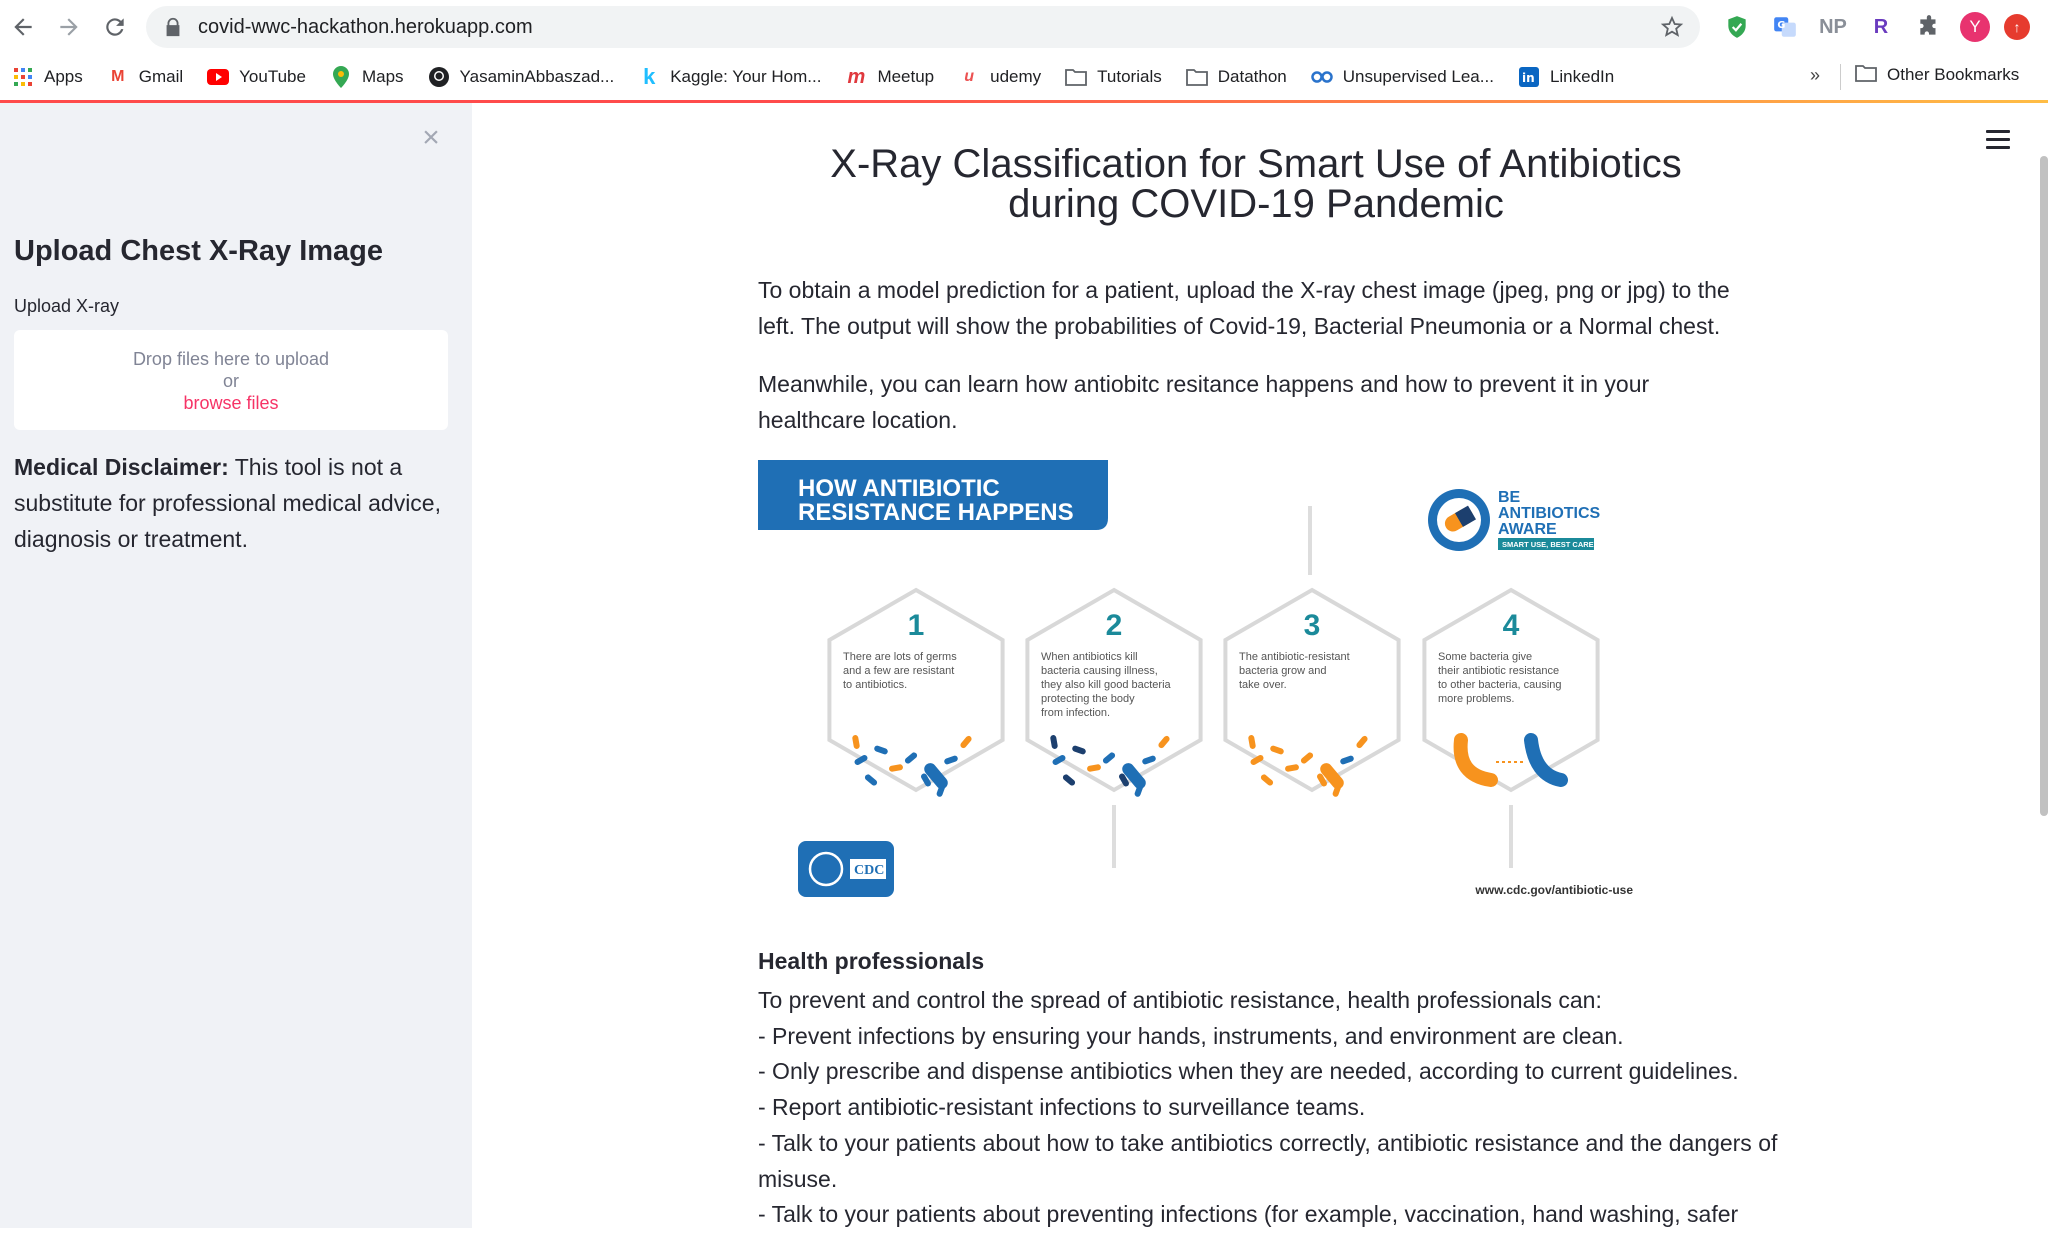 This screenshot has width=2048, height=1233. I want to click on folder-icon, so click(1076, 77).